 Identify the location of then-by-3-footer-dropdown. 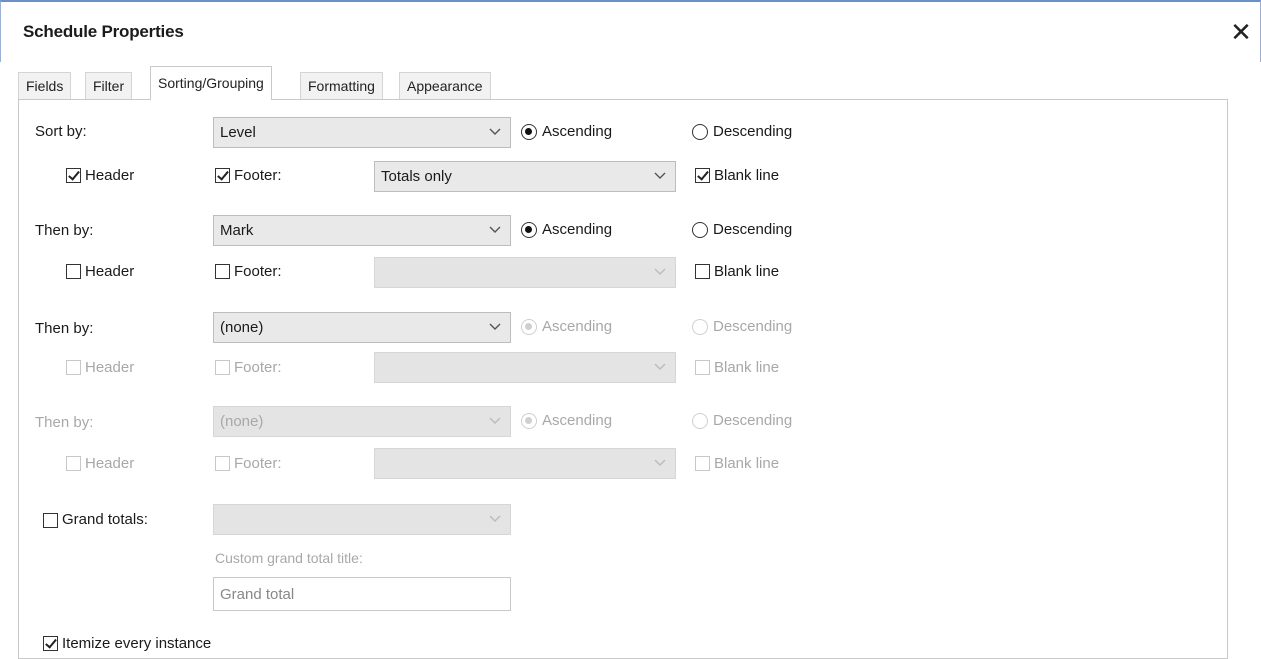
(525, 463).